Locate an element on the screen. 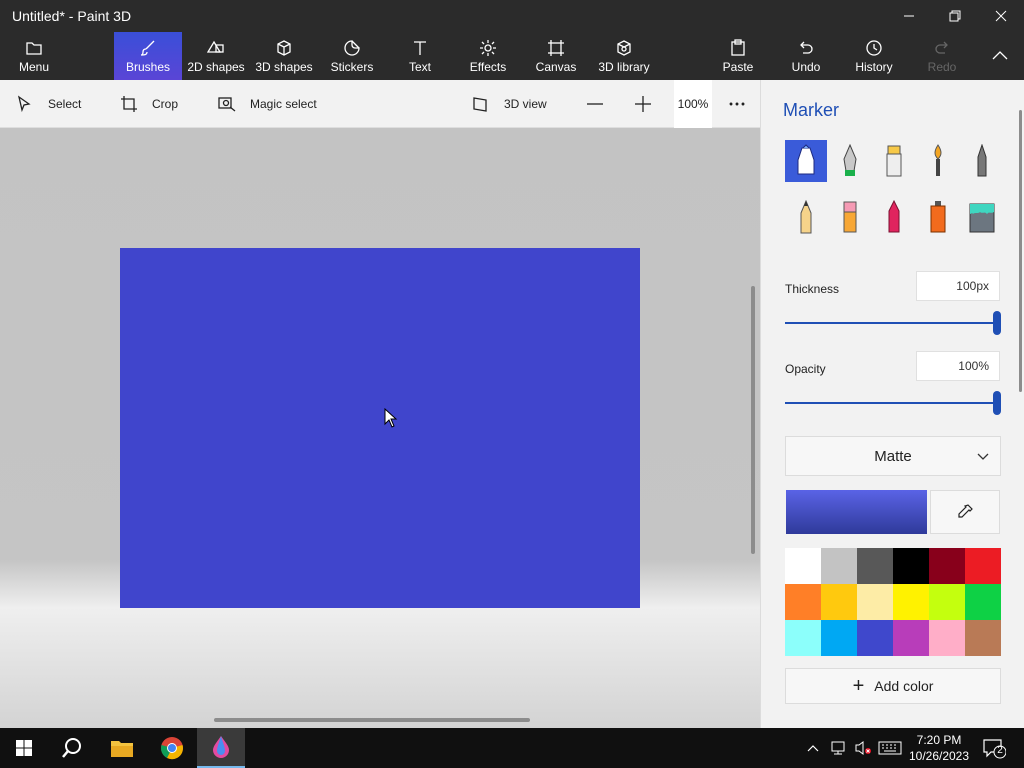 This screenshot has height=768, width=1024. network-icon-button is located at coordinates (839, 748).